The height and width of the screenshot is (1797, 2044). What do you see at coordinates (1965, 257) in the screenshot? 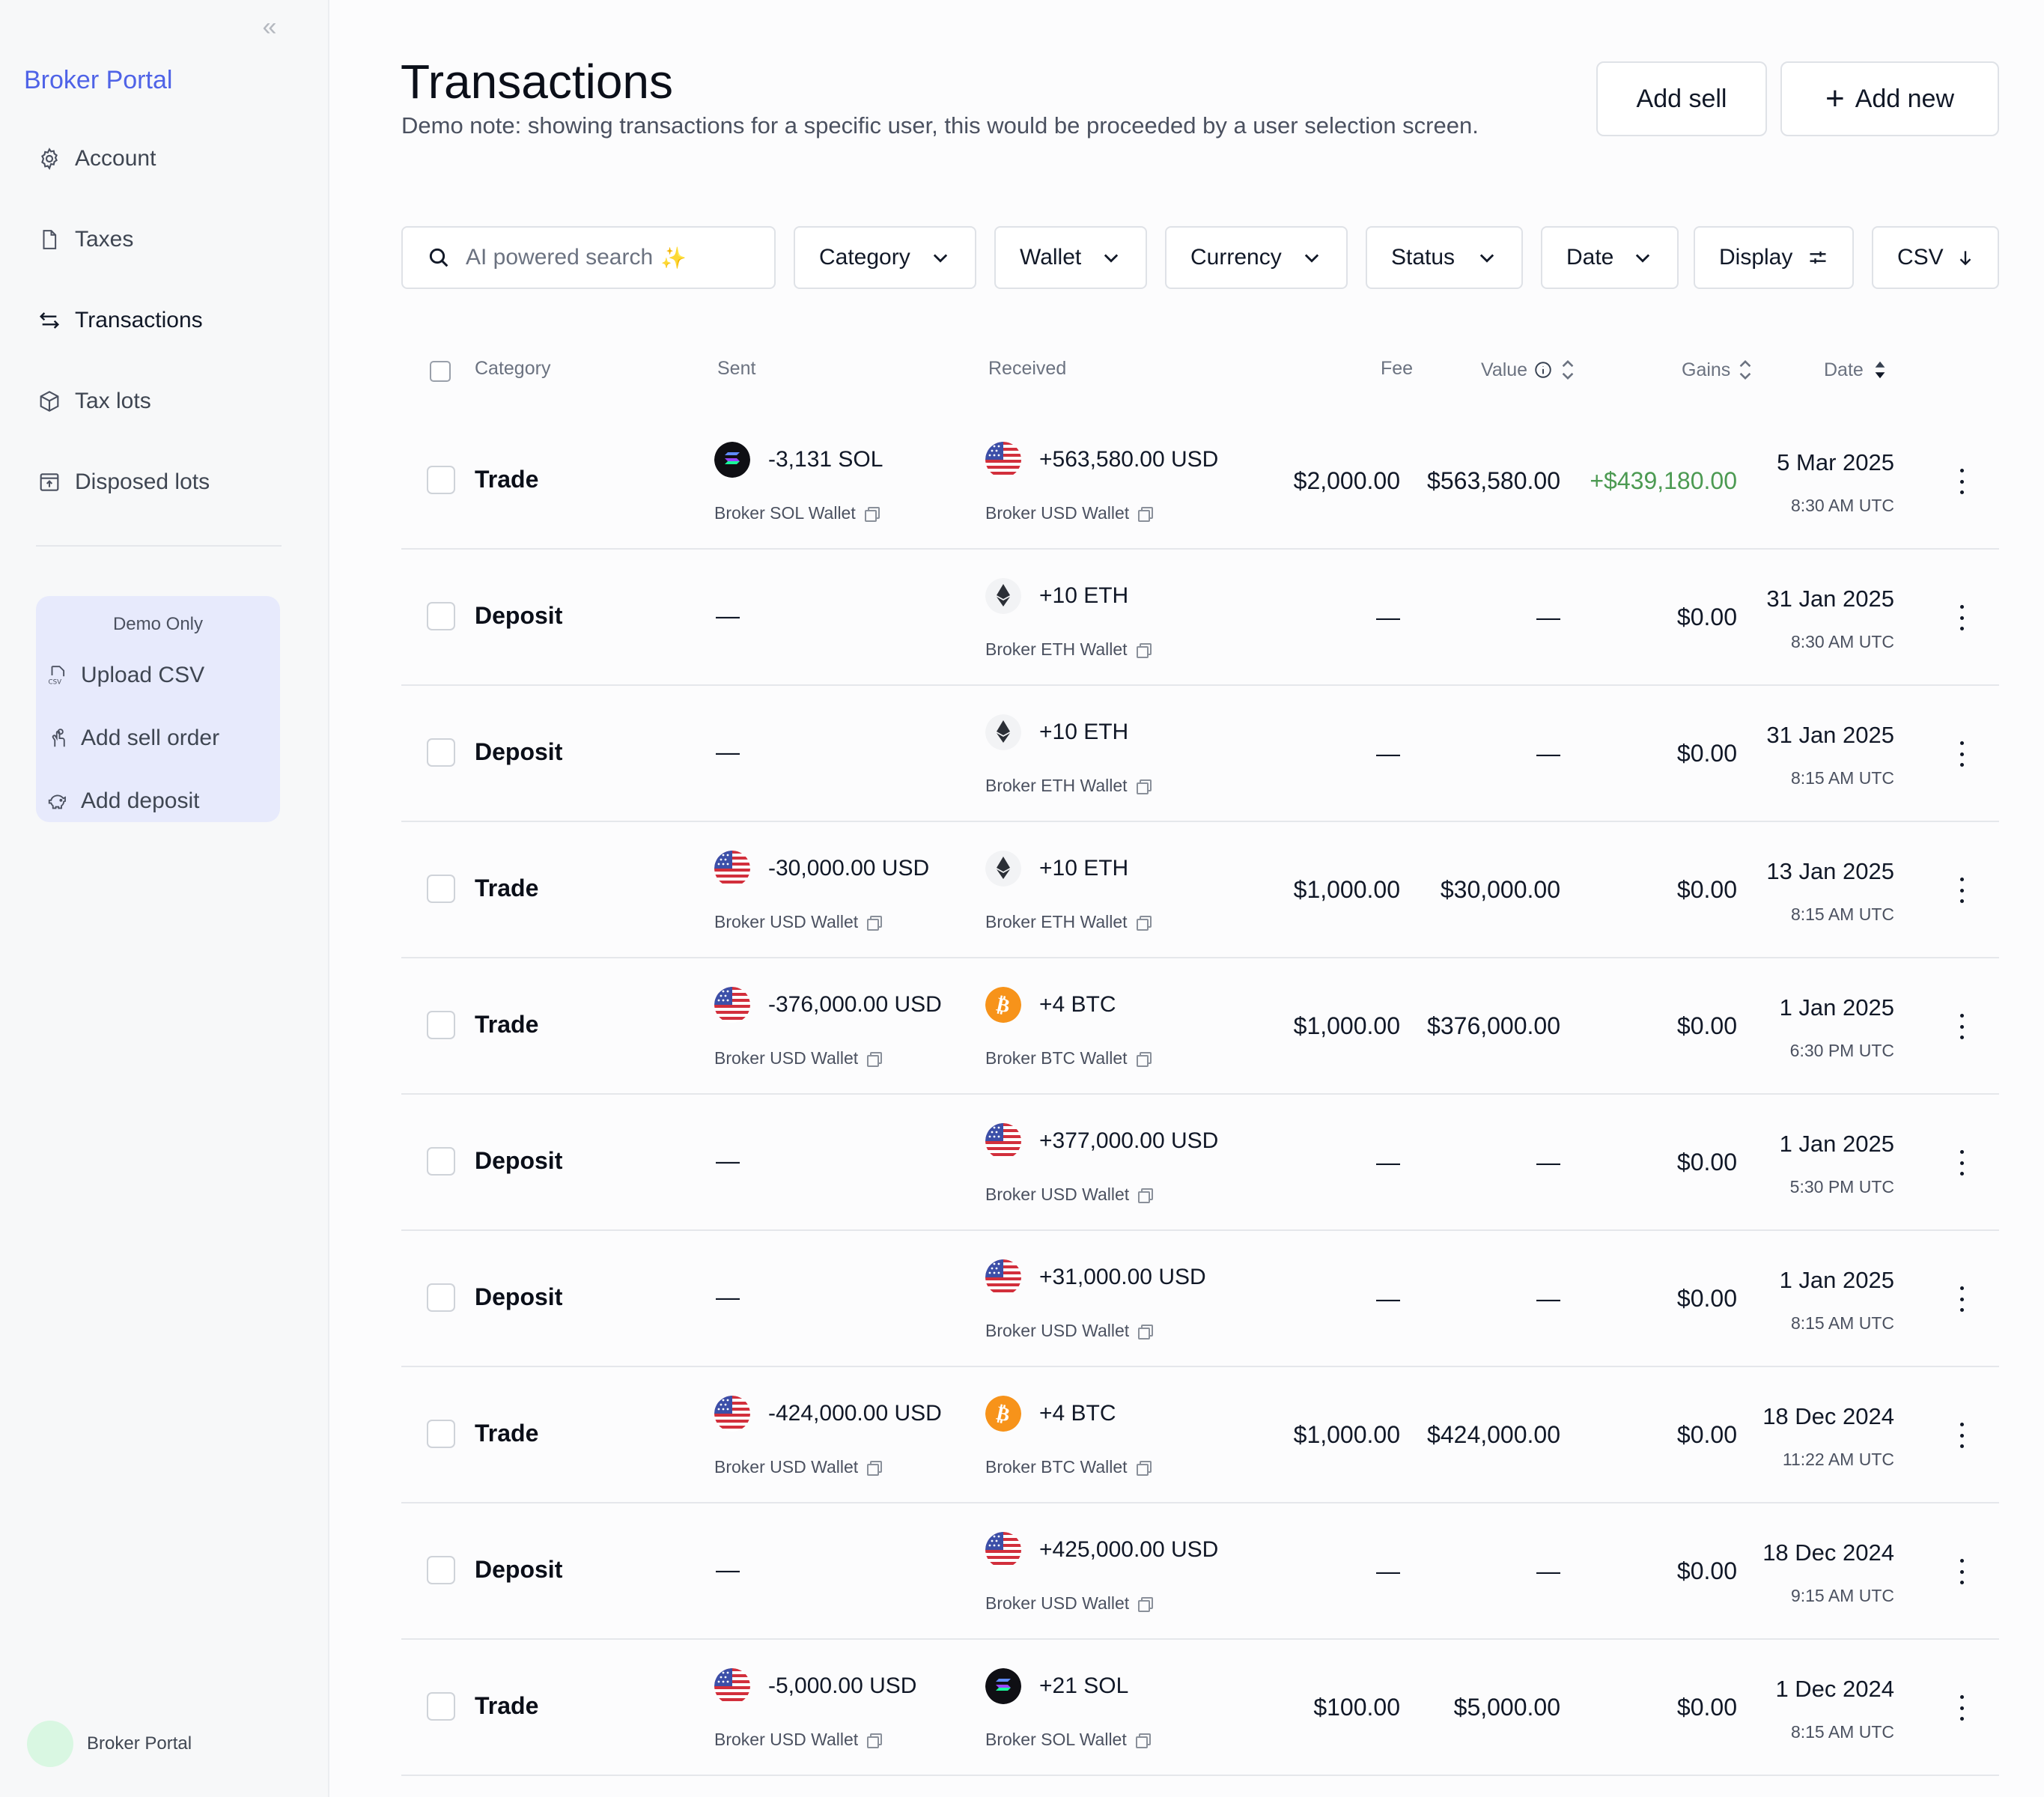
I see `arrow-down-icon` at bounding box center [1965, 257].